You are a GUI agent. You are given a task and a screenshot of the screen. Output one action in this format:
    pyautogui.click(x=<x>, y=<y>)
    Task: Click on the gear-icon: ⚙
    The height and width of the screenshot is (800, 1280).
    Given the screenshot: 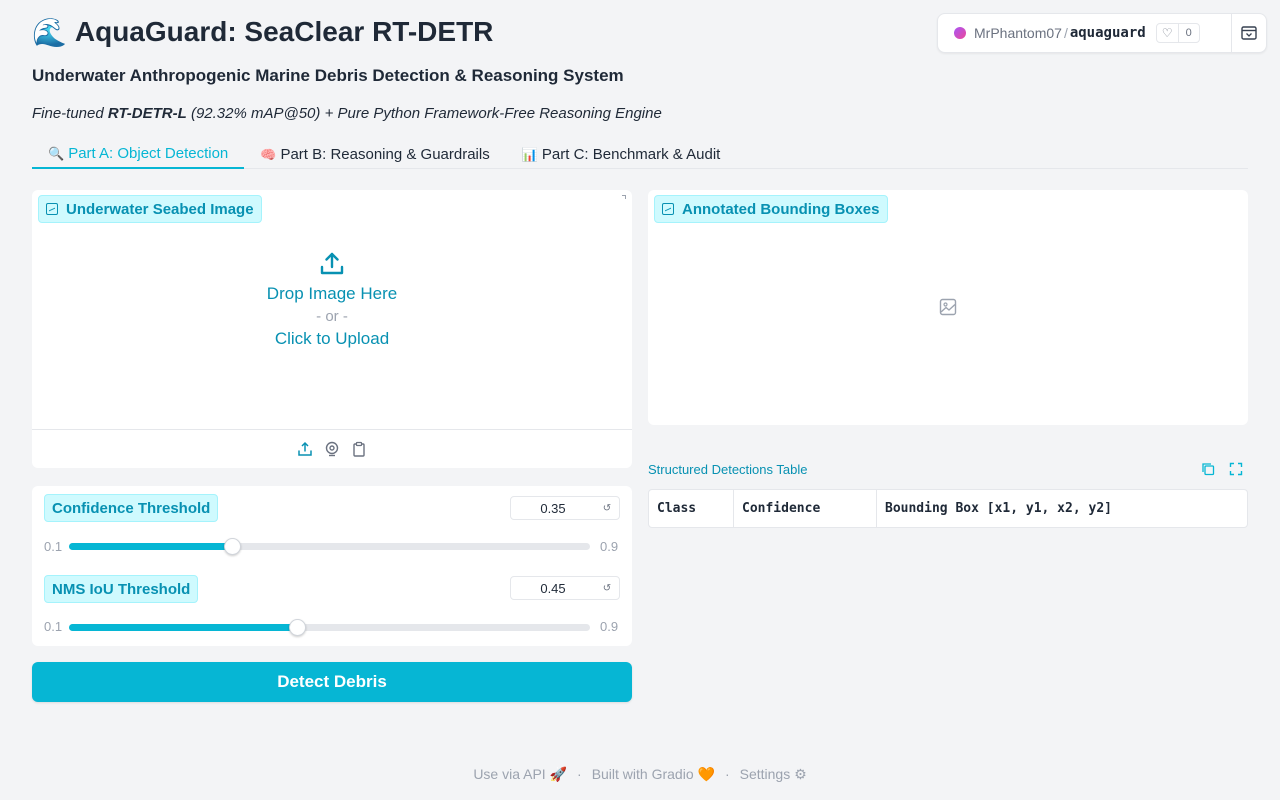 What is the action you would take?
    pyautogui.click(x=800, y=773)
    